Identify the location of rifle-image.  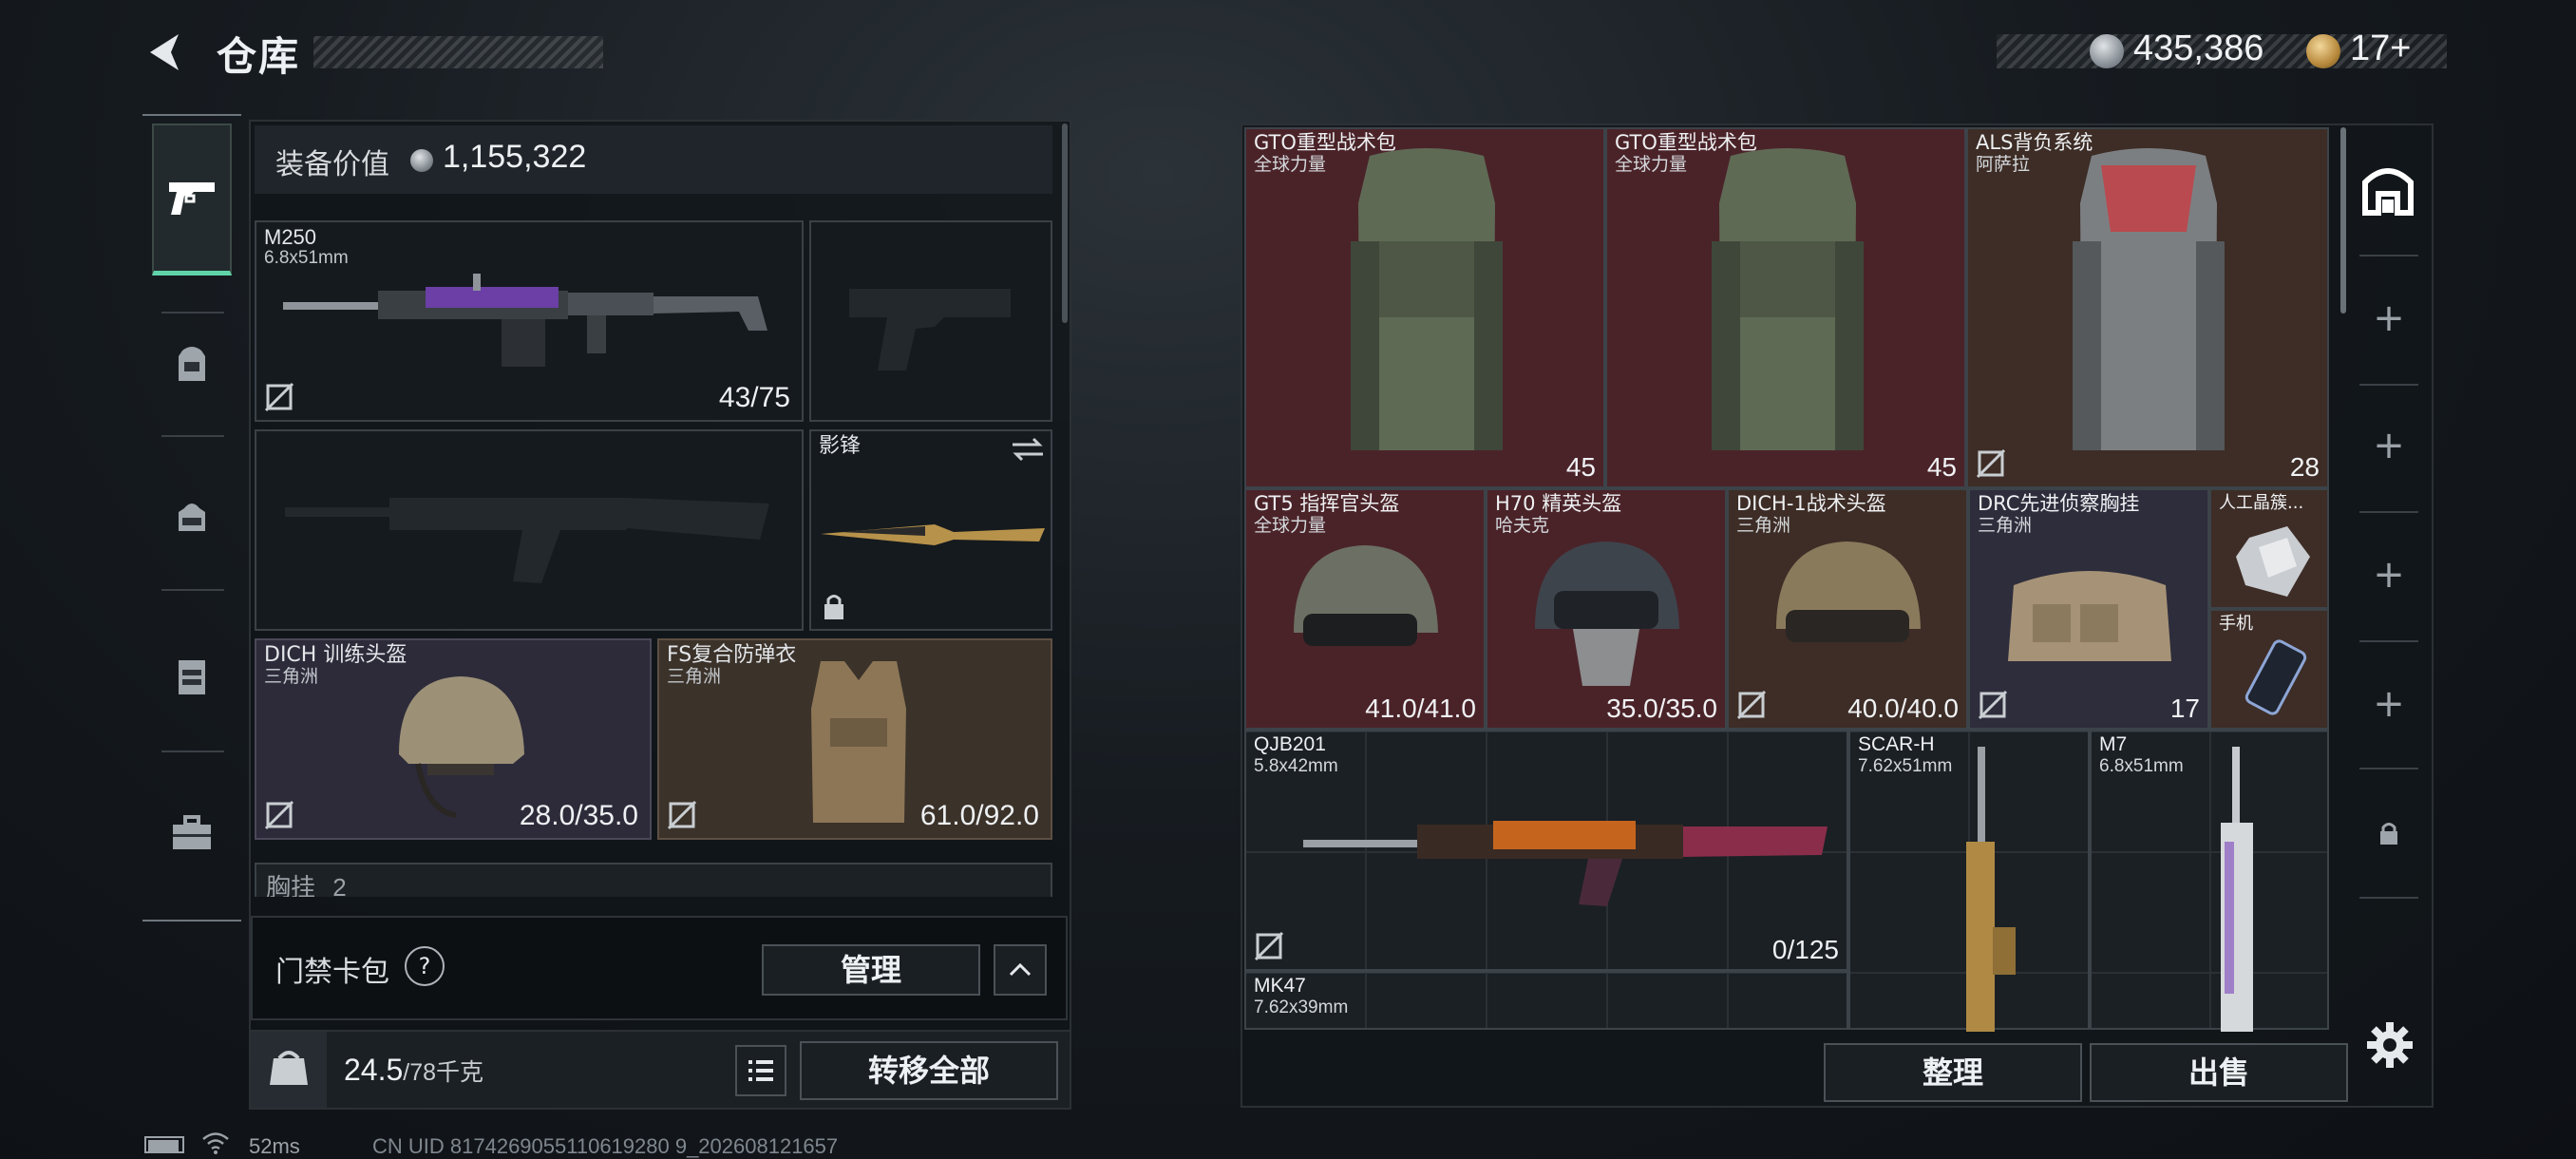
(1565, 863).